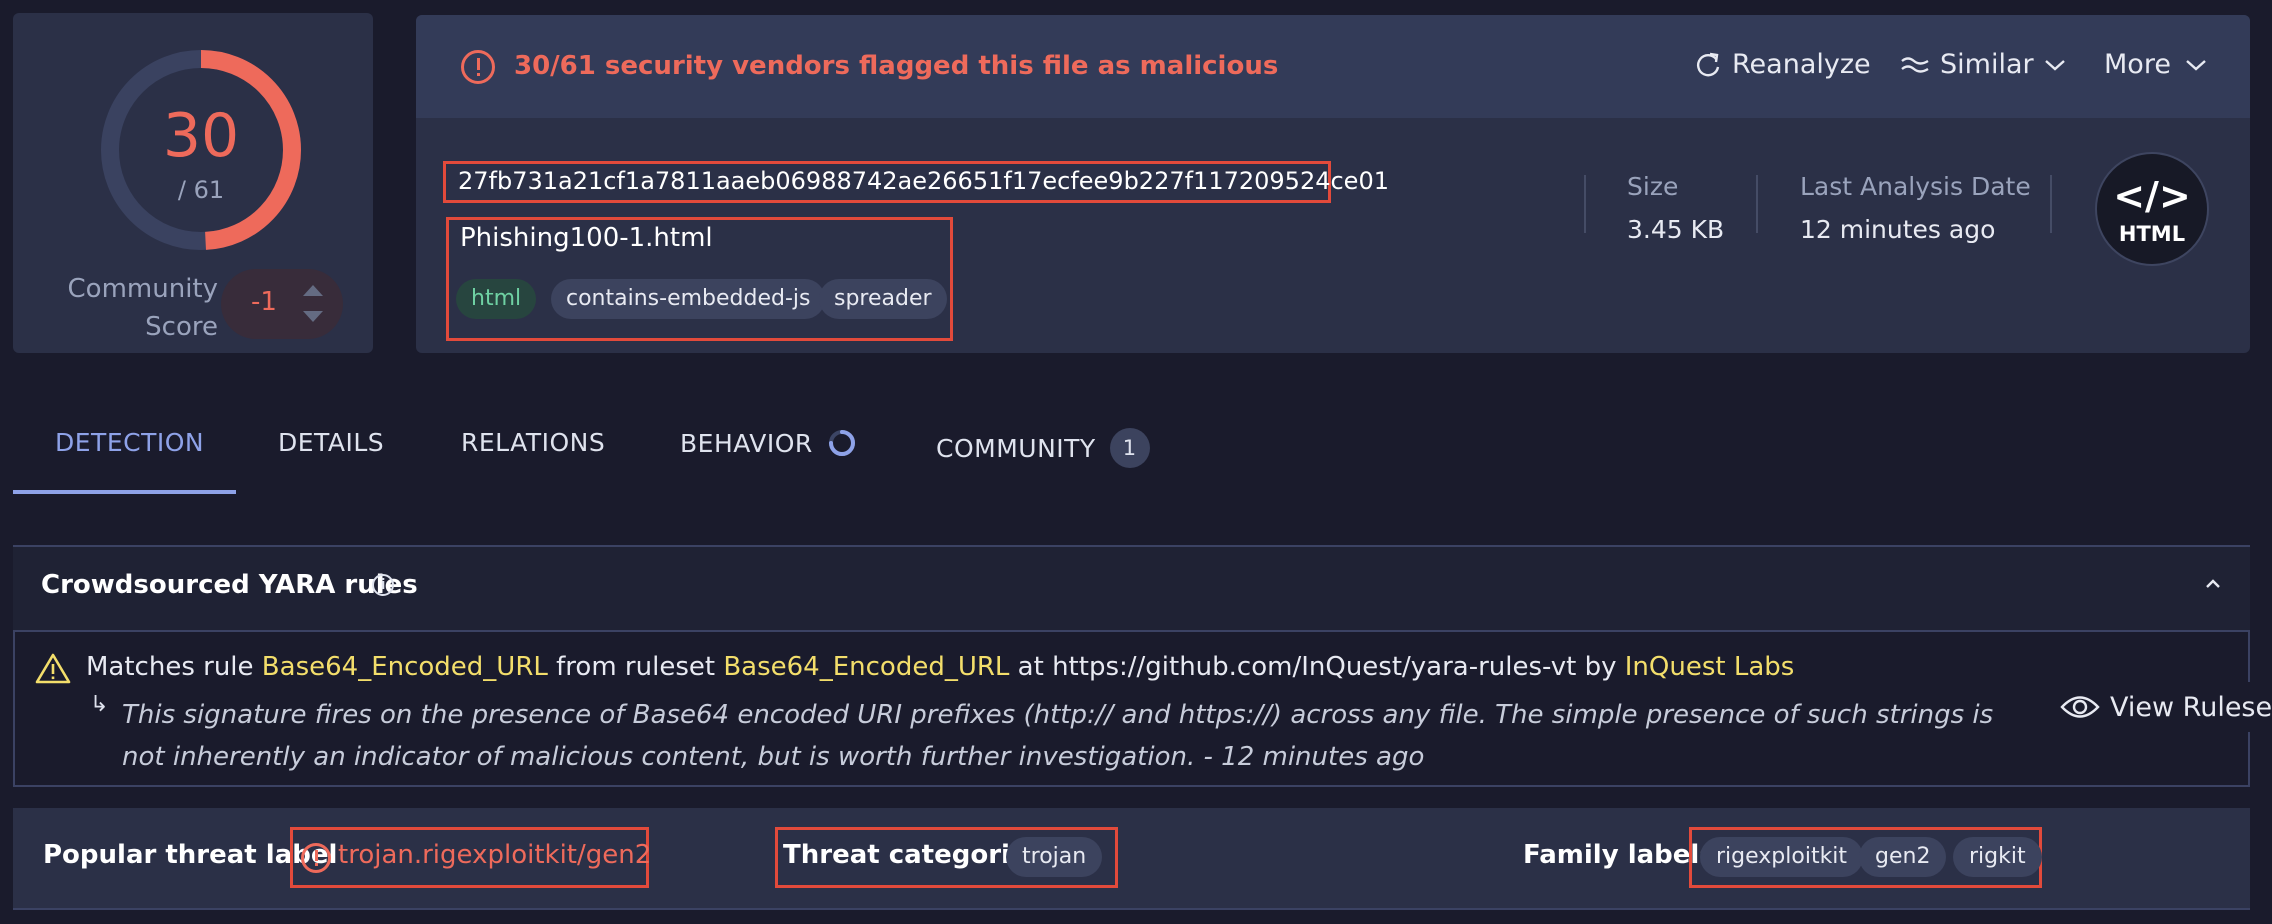  What do you see at coordinates (282, 304) in the screenshot?
I see `community-score-widget: -1` at bounding box center [282, 304].